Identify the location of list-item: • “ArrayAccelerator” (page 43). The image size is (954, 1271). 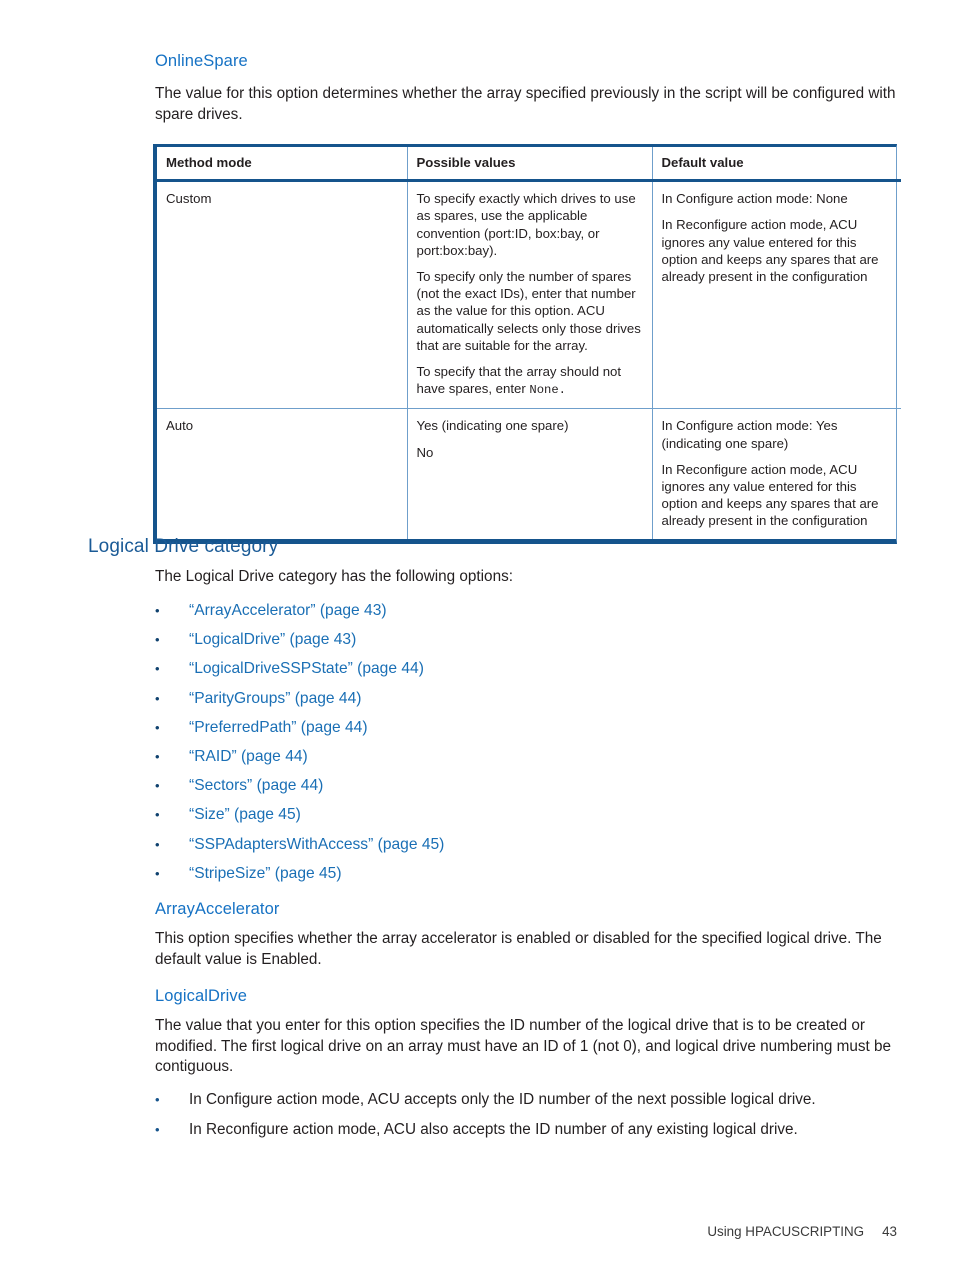
(299, 610).